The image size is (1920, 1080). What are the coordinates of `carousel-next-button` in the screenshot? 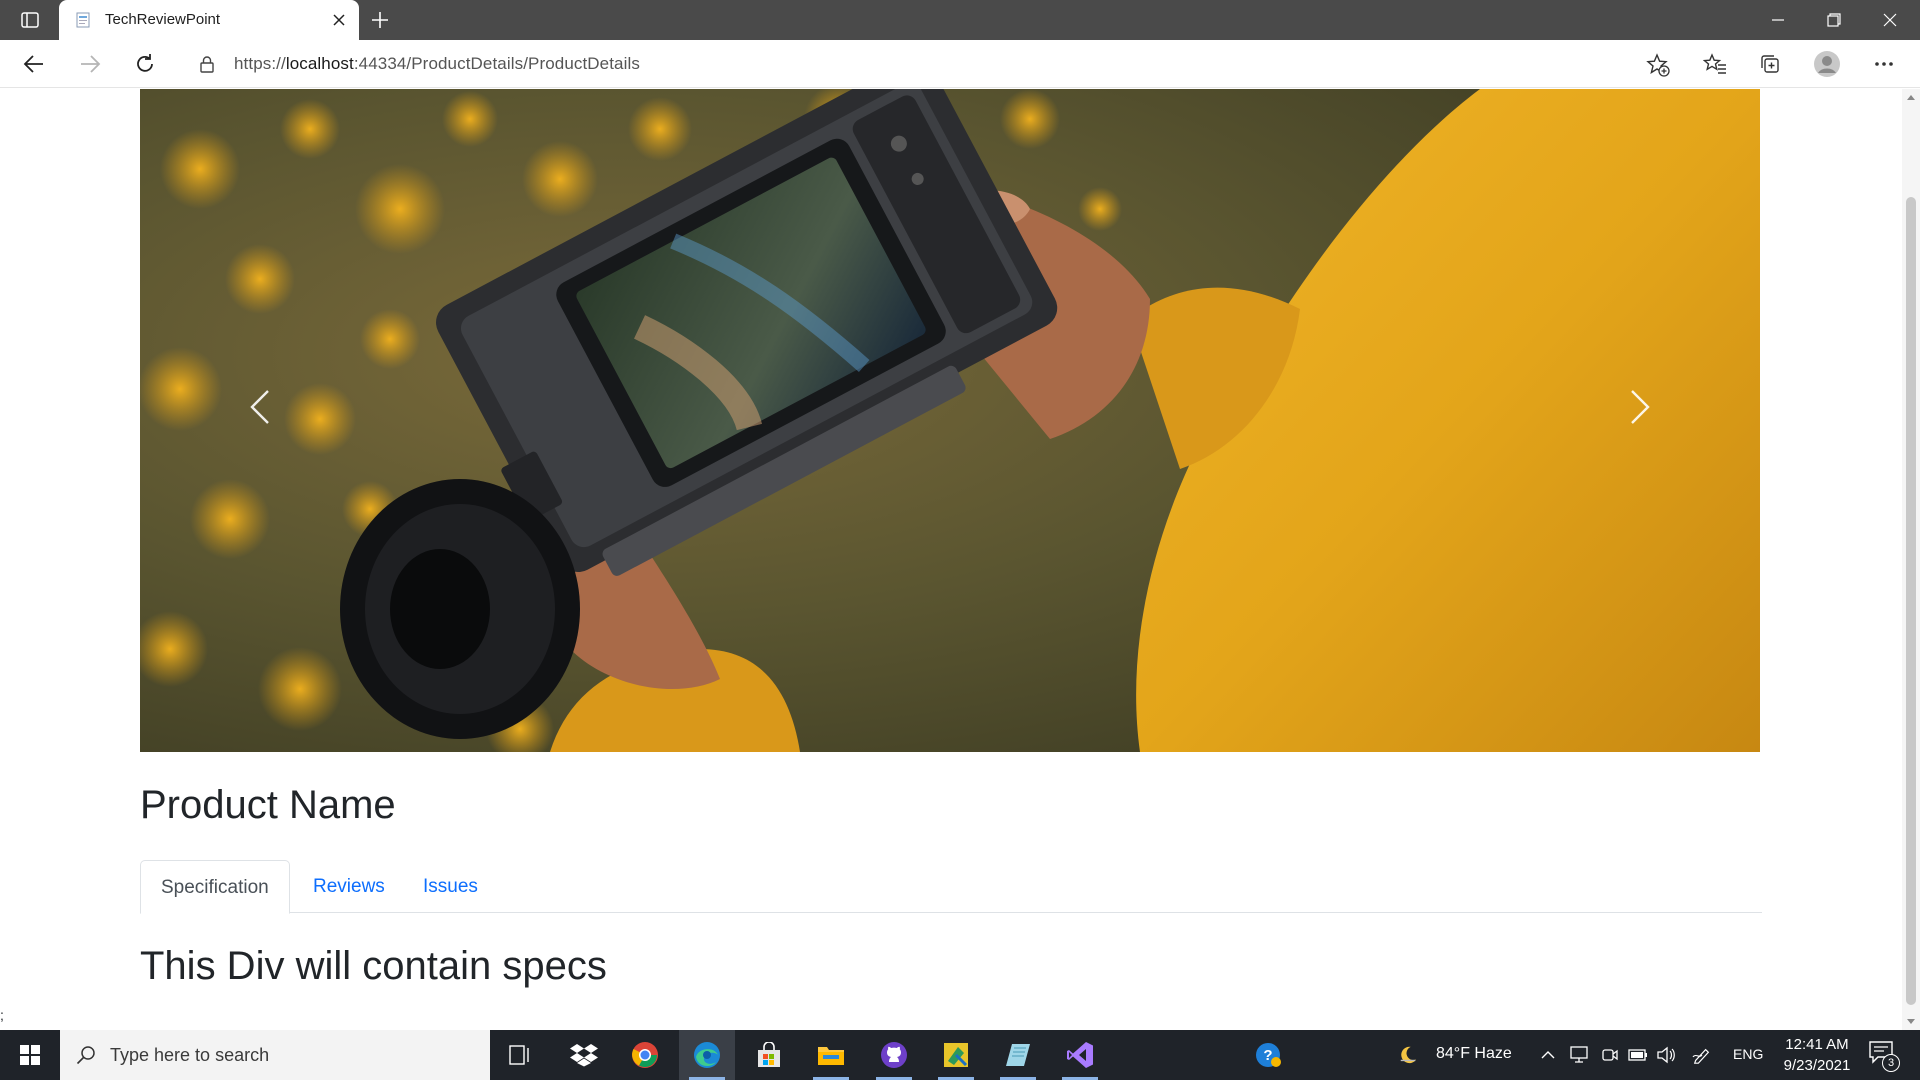 It's located at (1640, 409).